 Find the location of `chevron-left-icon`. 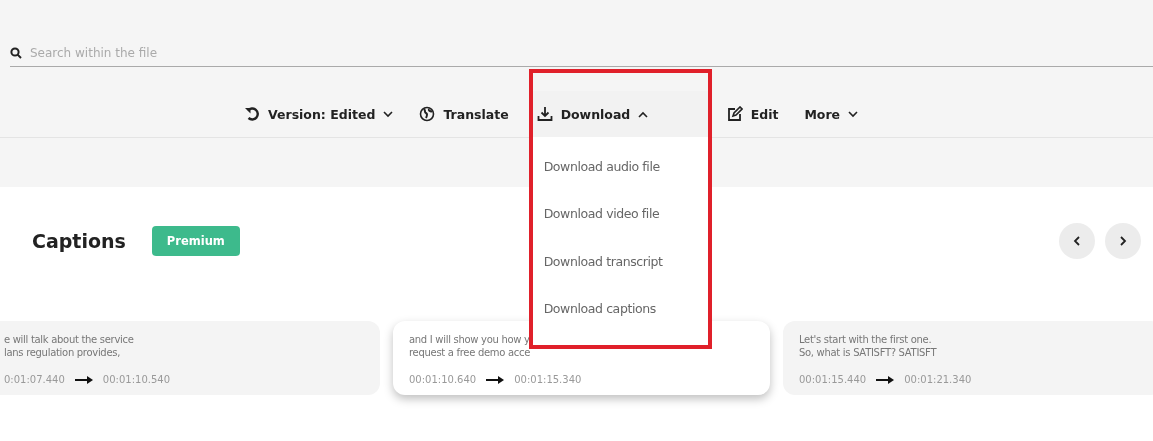

chevron-left-icon is located at coordinates (1077, 241).